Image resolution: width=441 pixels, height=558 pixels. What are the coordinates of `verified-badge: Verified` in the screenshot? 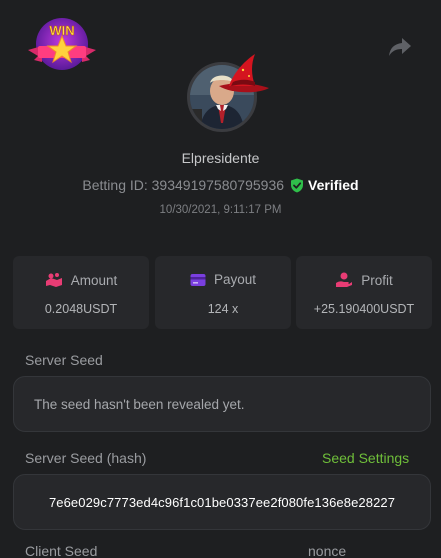 It's located at (324, 185).